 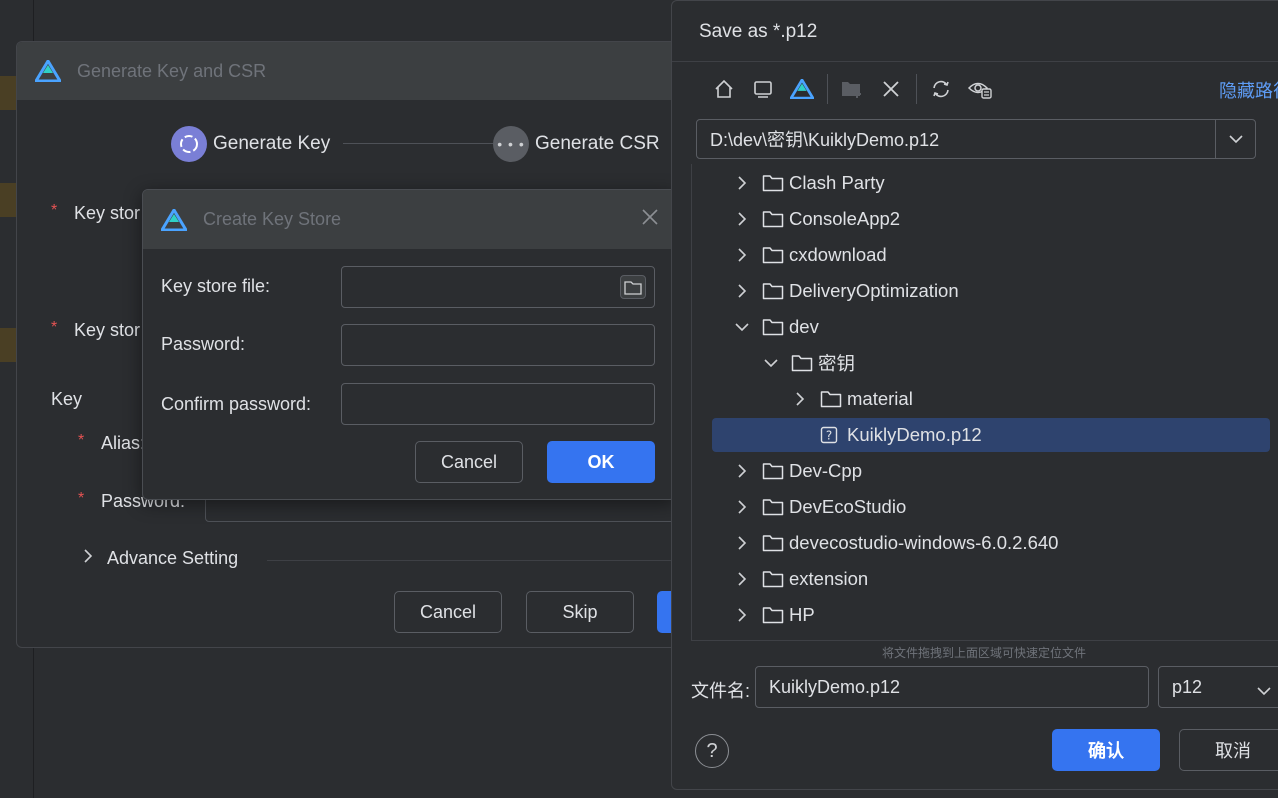 I want to click on tree-item-label: extension, so click(x=829, y=578).